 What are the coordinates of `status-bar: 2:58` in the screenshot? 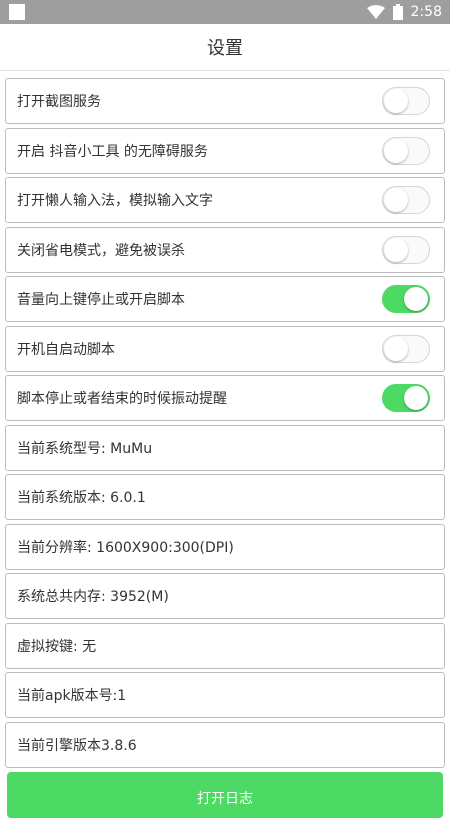 It's located at (225, 12).